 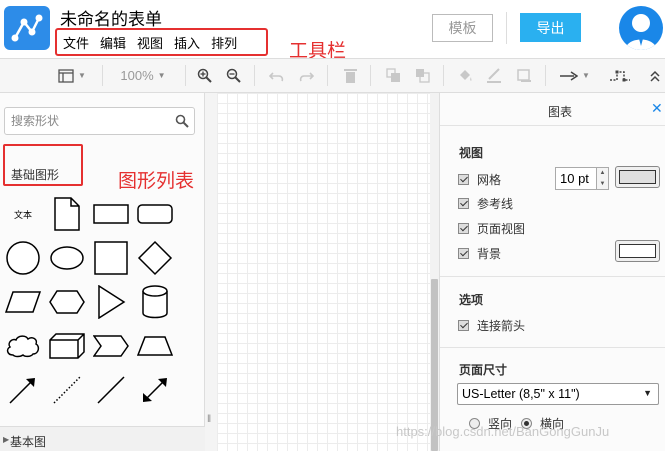 I want to click on fill-color-button, so click(x=465, y=75).